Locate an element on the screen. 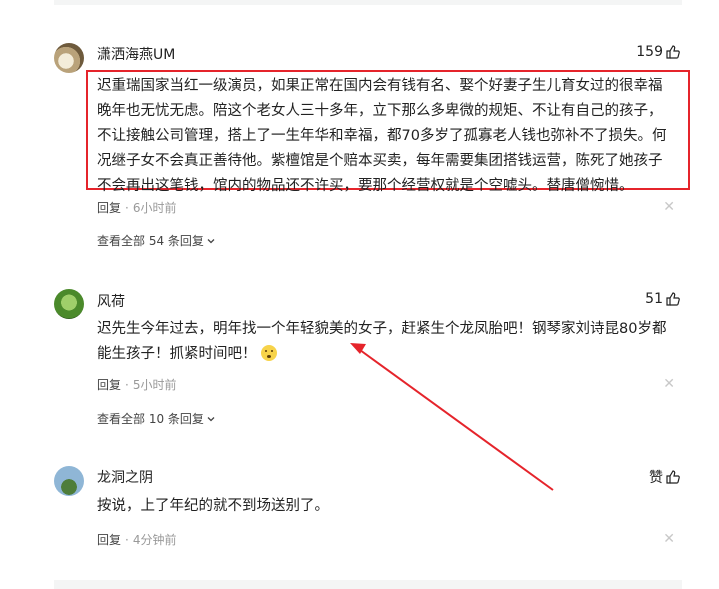  comment-username: 潇洒海燕UM is located at coordinates (136, 54).